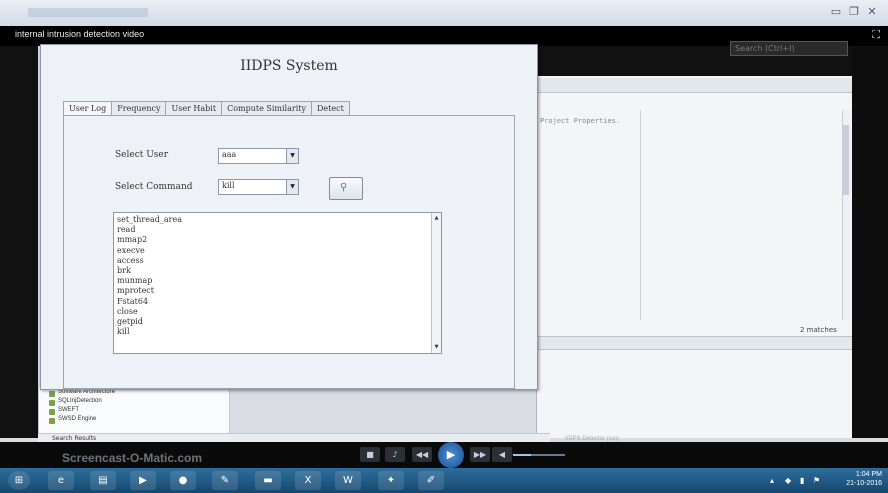  Describe the element at coordinates (19, 242) in the screenshot. I see `video-letterbox-left` at that location.